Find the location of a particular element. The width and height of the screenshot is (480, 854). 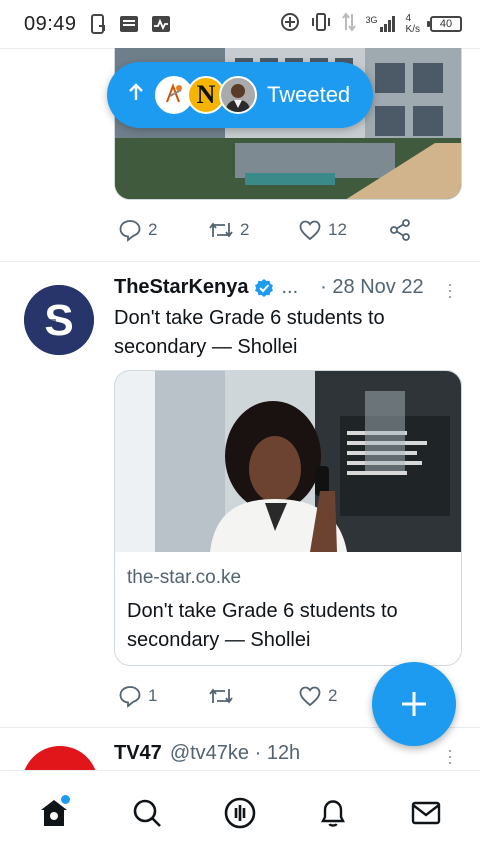

search-icon is located at coordinates (147, 813).